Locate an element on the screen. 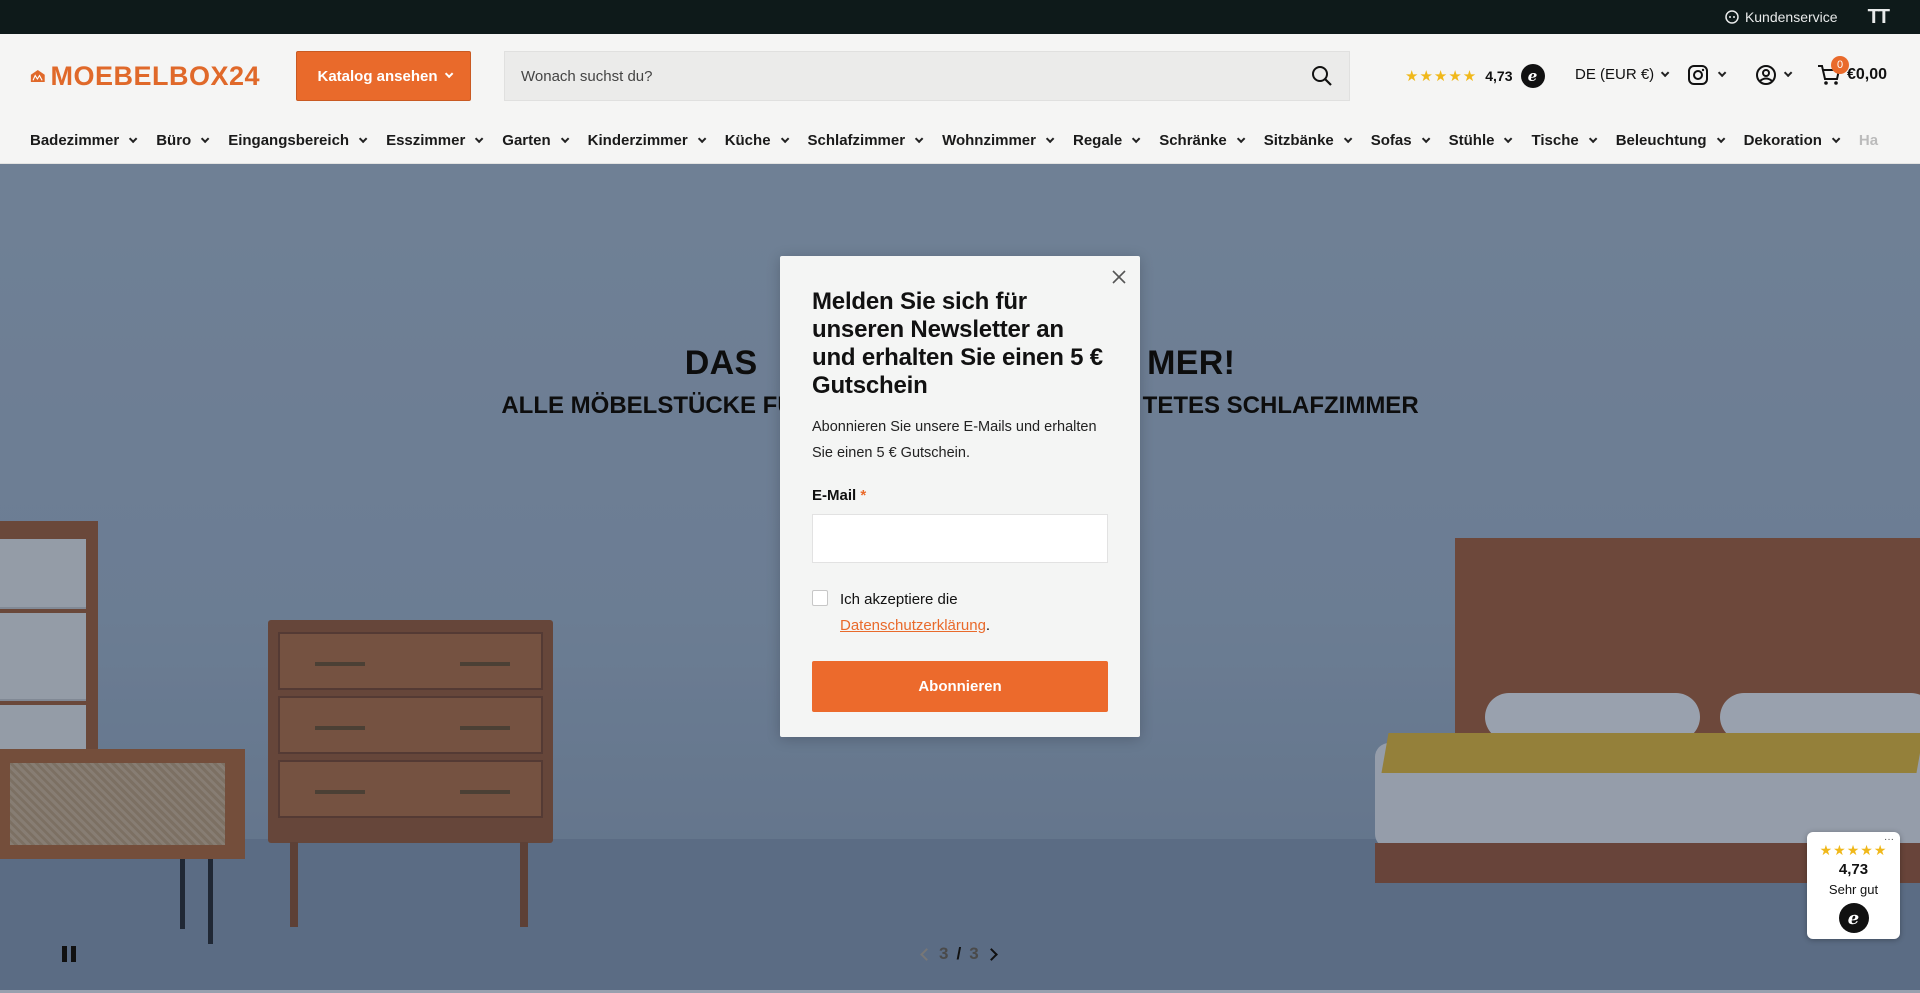  nav-item-6: Küche is located at coordinates (756, 140).